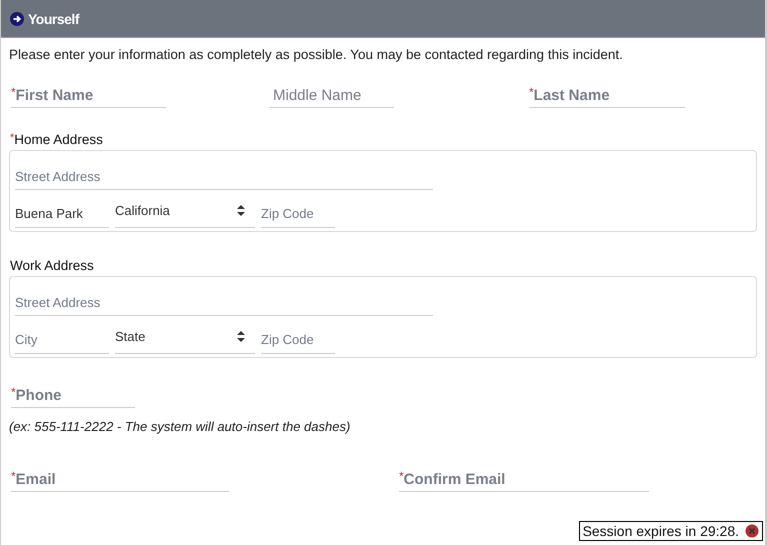 The width and height of the screenshot is (767, 545). I want to click on intro-text: Please enter your information as completely as possible. You may be contacted regarding this incident., so click(316, 54).